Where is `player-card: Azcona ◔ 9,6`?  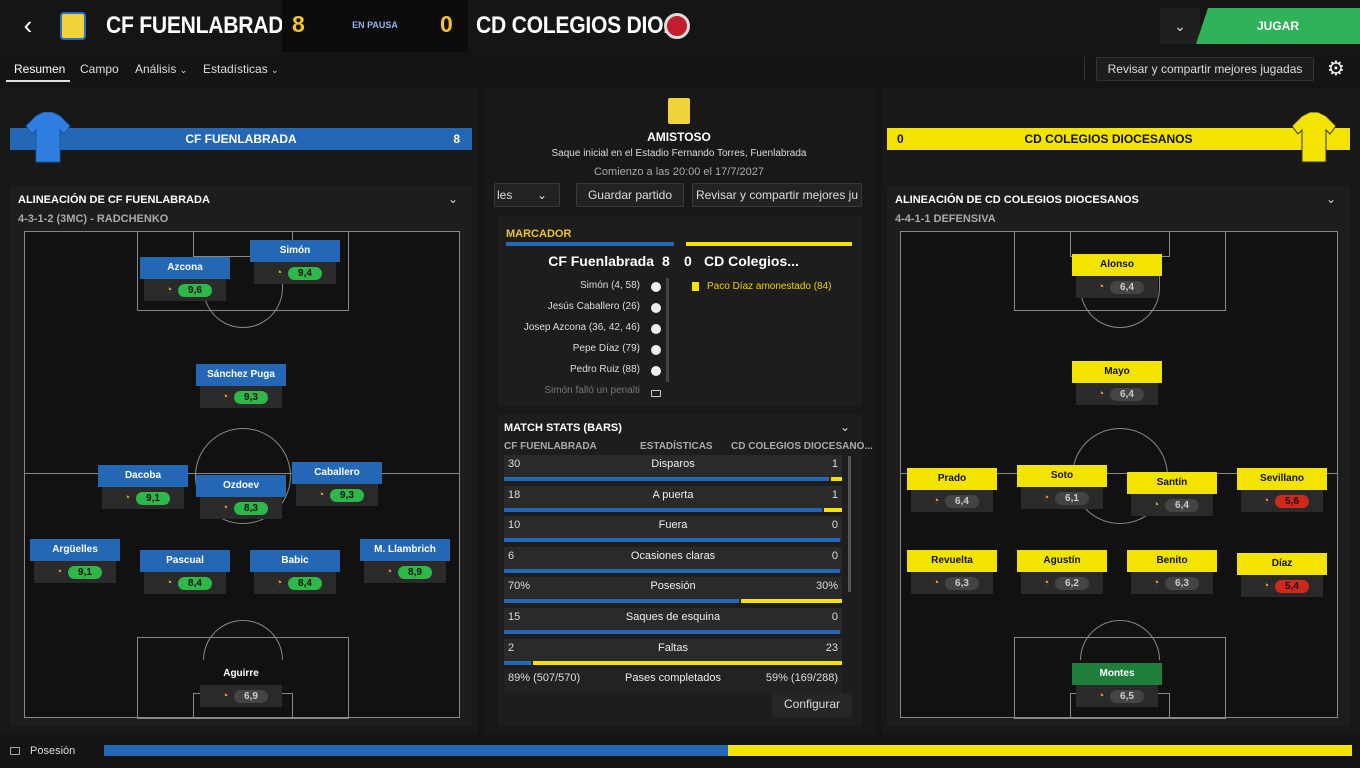
player-card: Azcona ◔ 9,6 is located at coordinates (185, 280).